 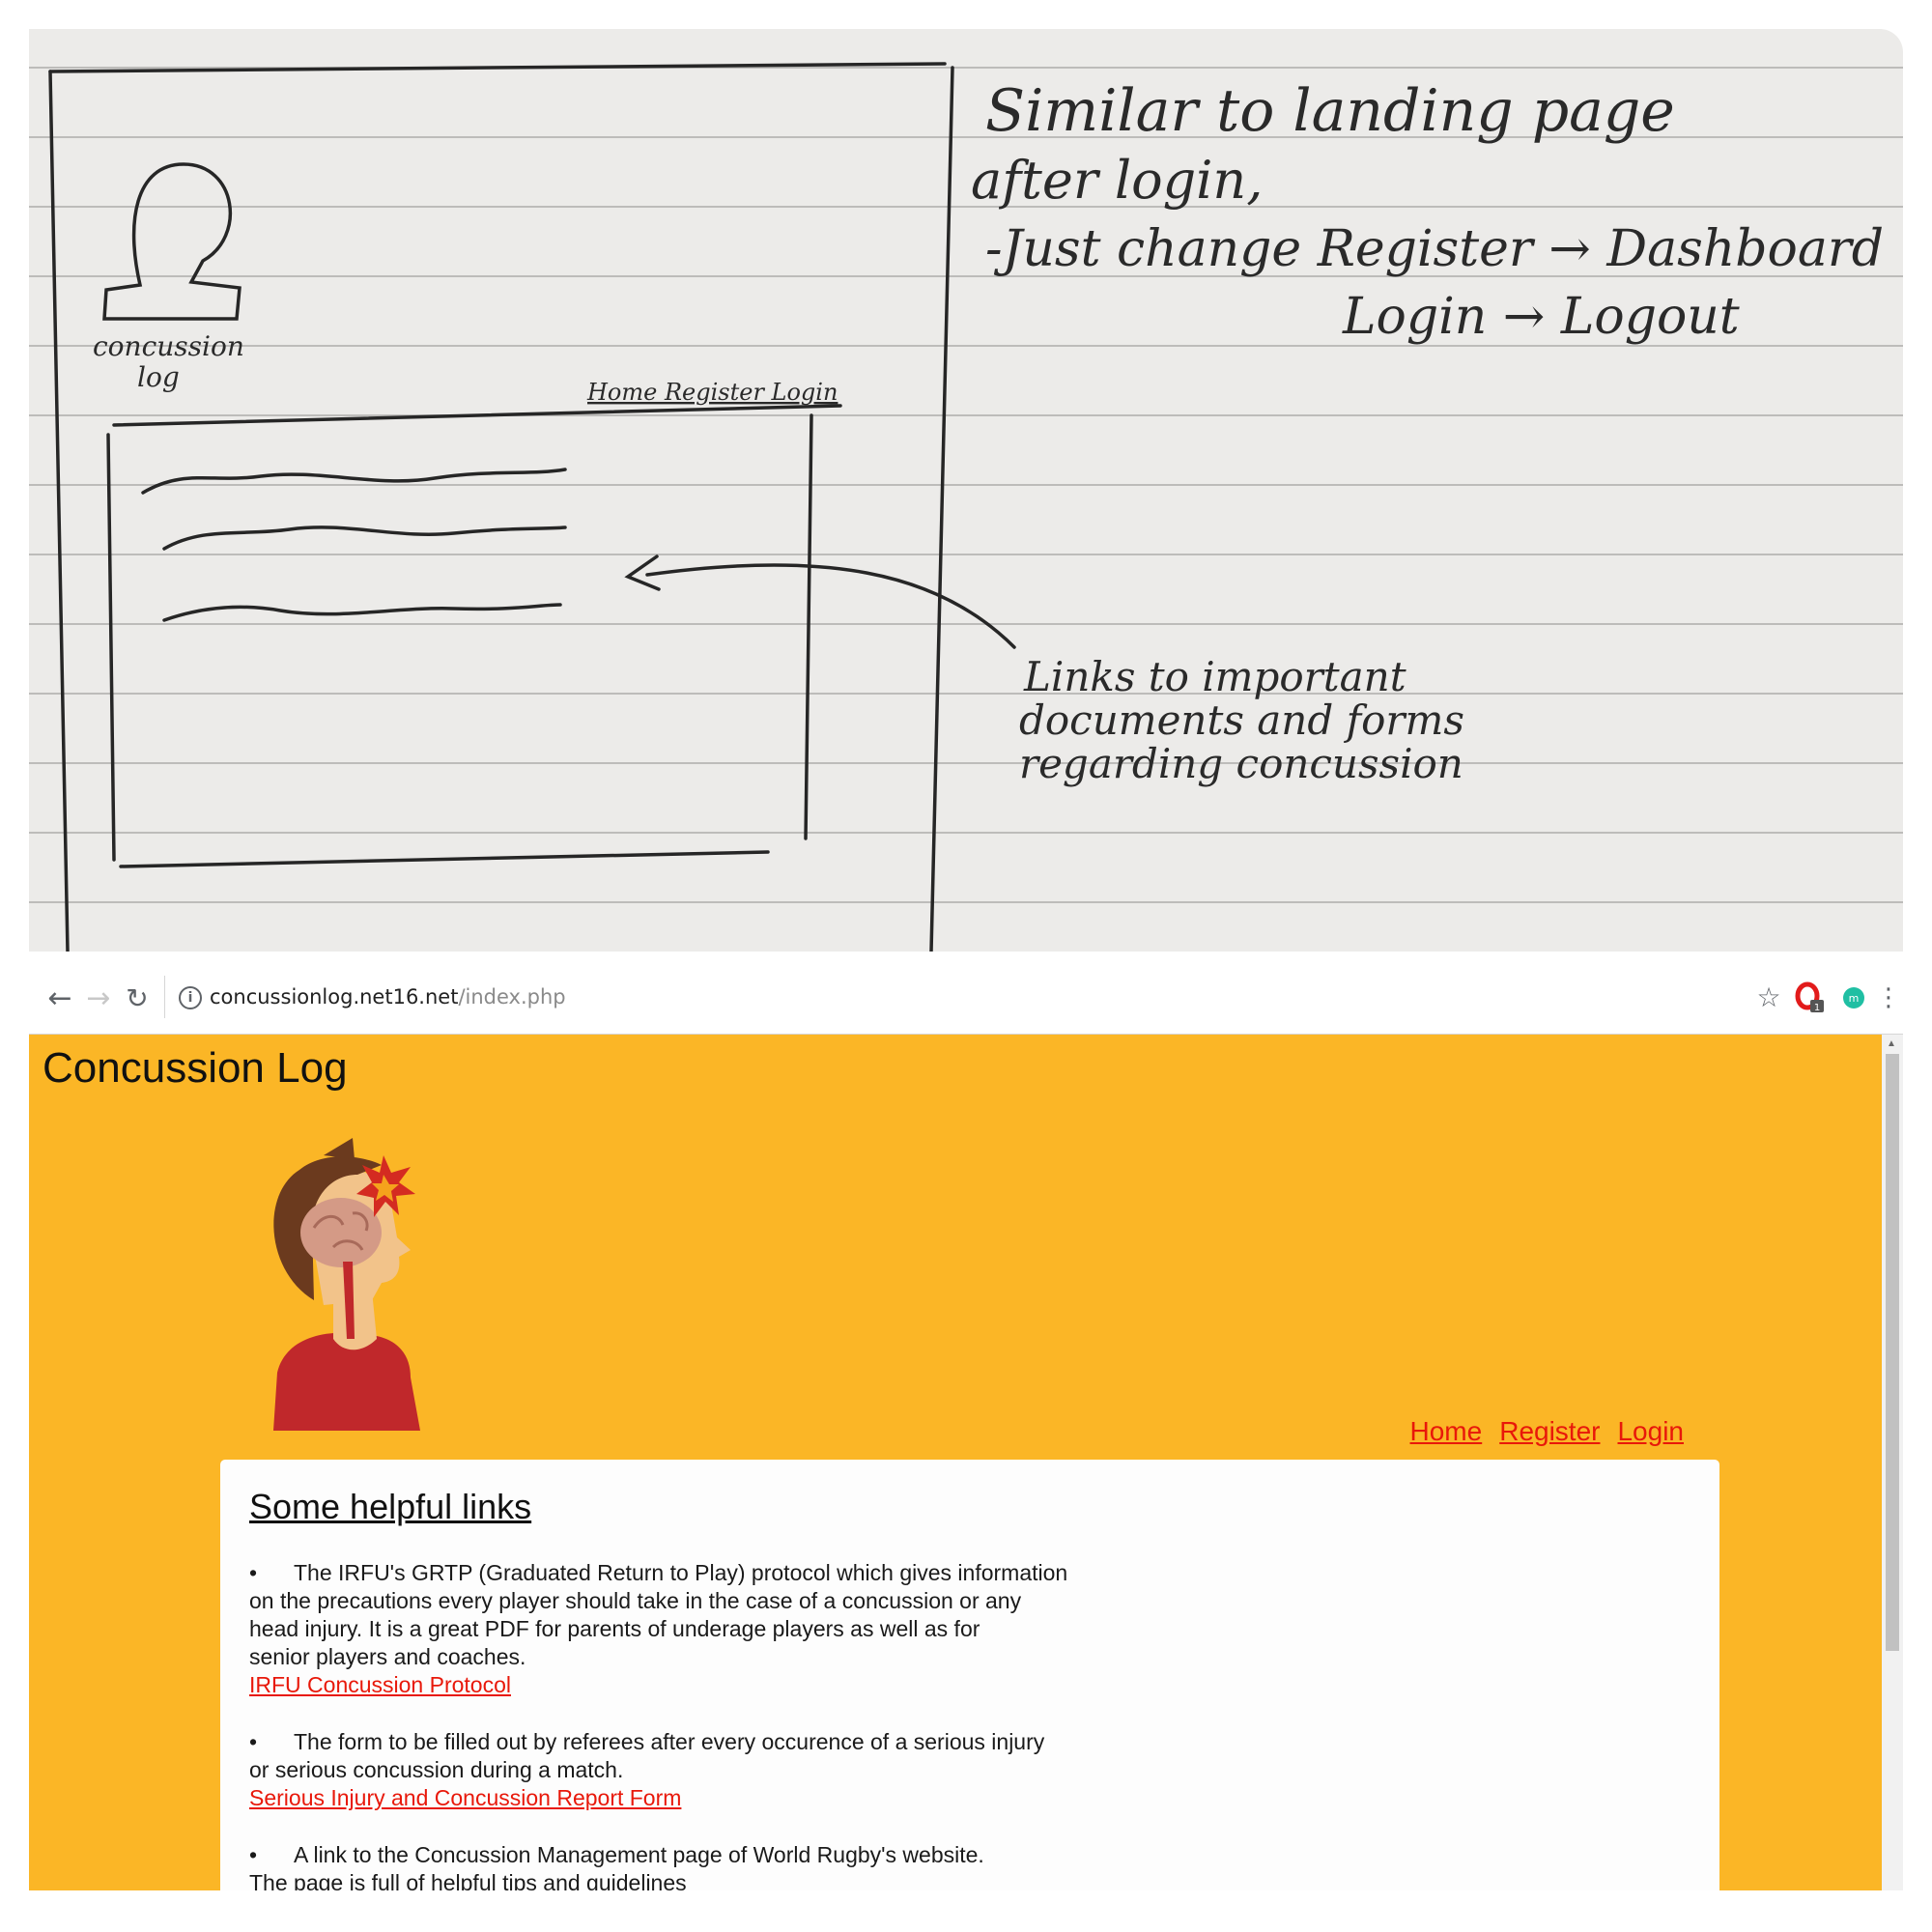 I want to click on info-icon: i, so click(x=190, y=997).